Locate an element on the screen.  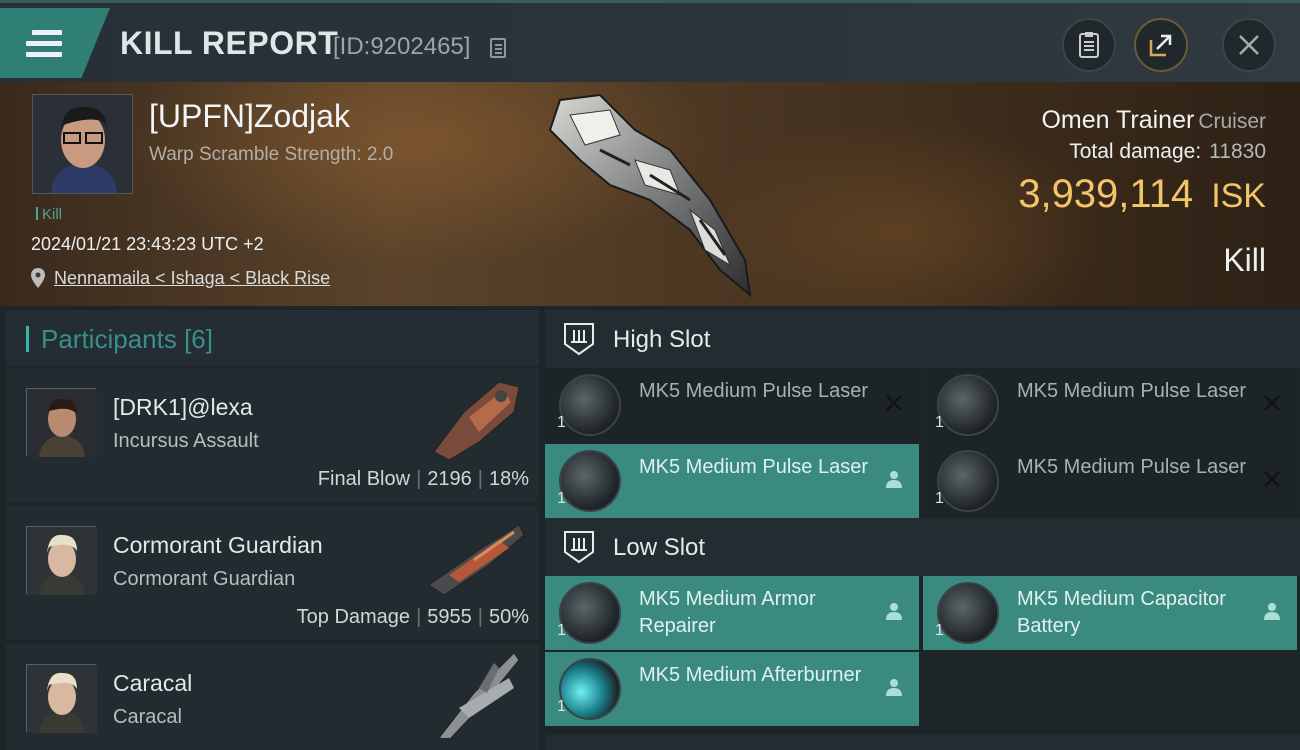
participant-ship: Cormorant Guardian is located at coordinates (204, 579).